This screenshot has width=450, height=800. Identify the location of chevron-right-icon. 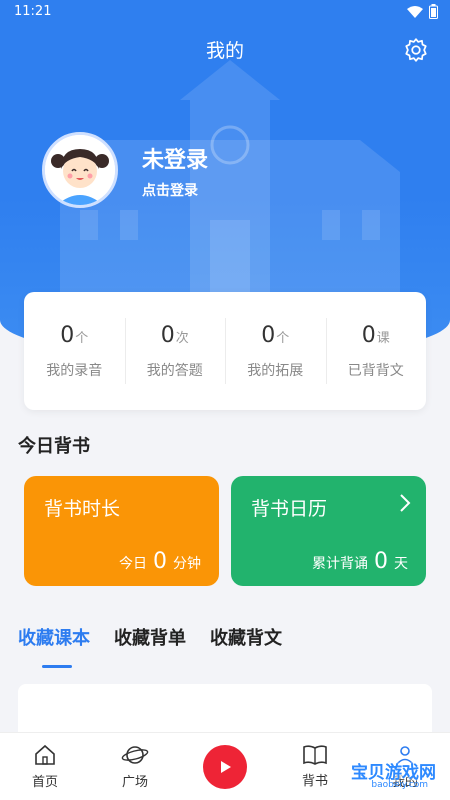
(405, 503).